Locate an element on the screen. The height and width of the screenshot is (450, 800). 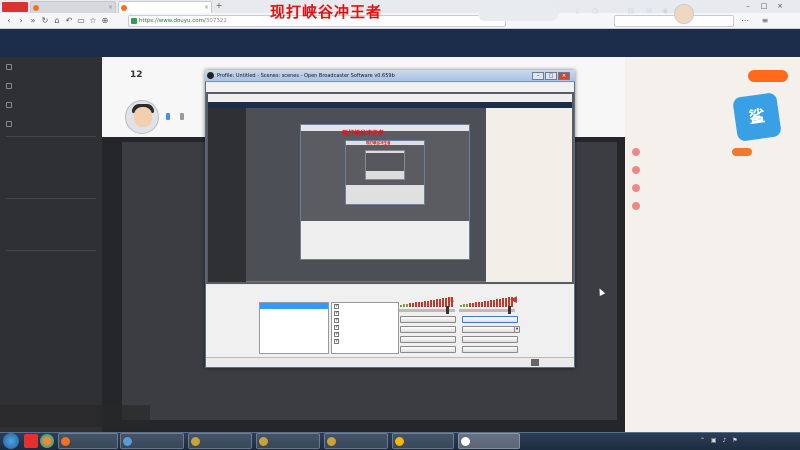
nested-overlay-title: 现打峡谷冲王者 is located at coordinates (363, 133).